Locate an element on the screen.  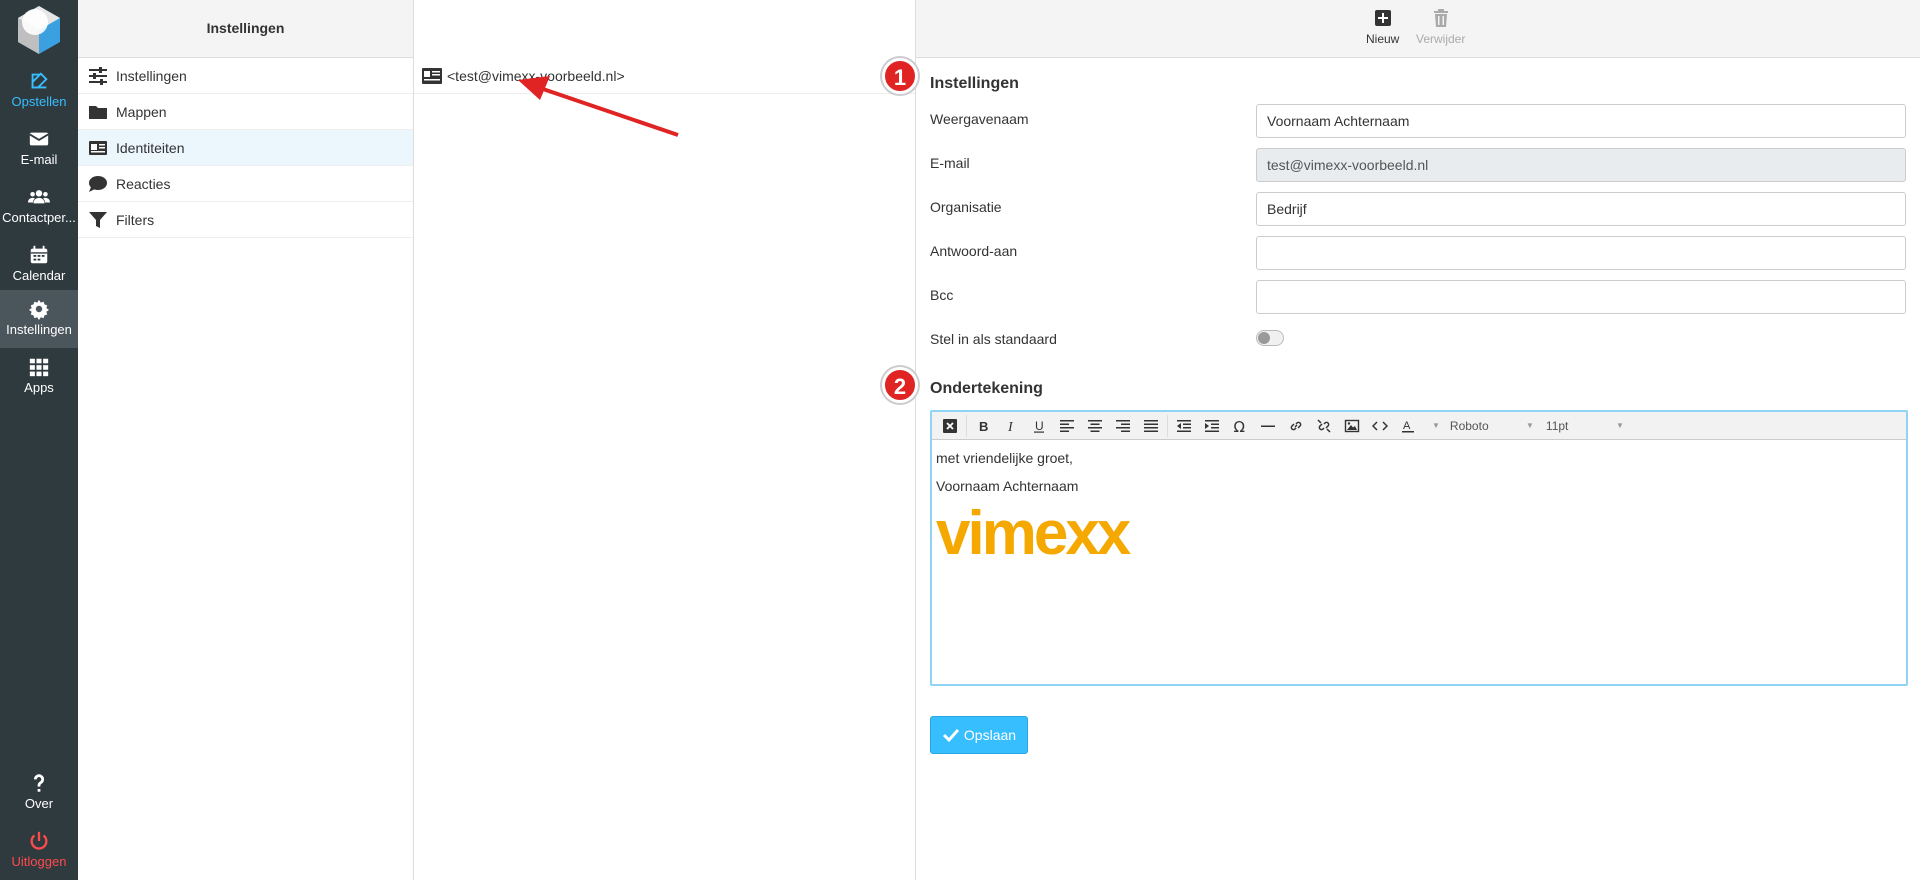
nav-logout: Uitloggen is located at coordinates (39, 851).